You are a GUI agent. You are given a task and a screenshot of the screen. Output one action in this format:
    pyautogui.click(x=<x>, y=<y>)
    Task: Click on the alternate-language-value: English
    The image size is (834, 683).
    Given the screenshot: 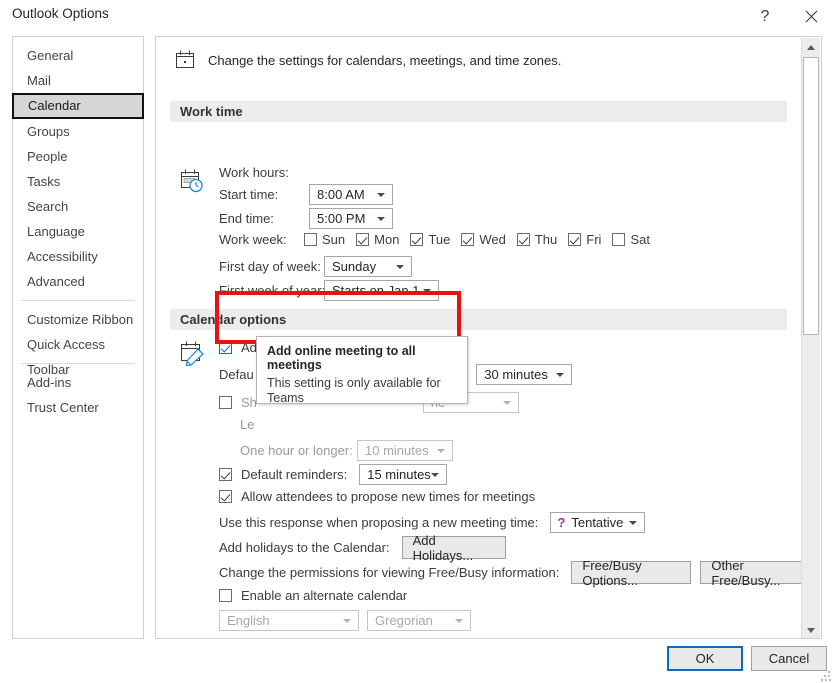 What is the action you would take?
    pyautogui.click(x=248, y=620)
    